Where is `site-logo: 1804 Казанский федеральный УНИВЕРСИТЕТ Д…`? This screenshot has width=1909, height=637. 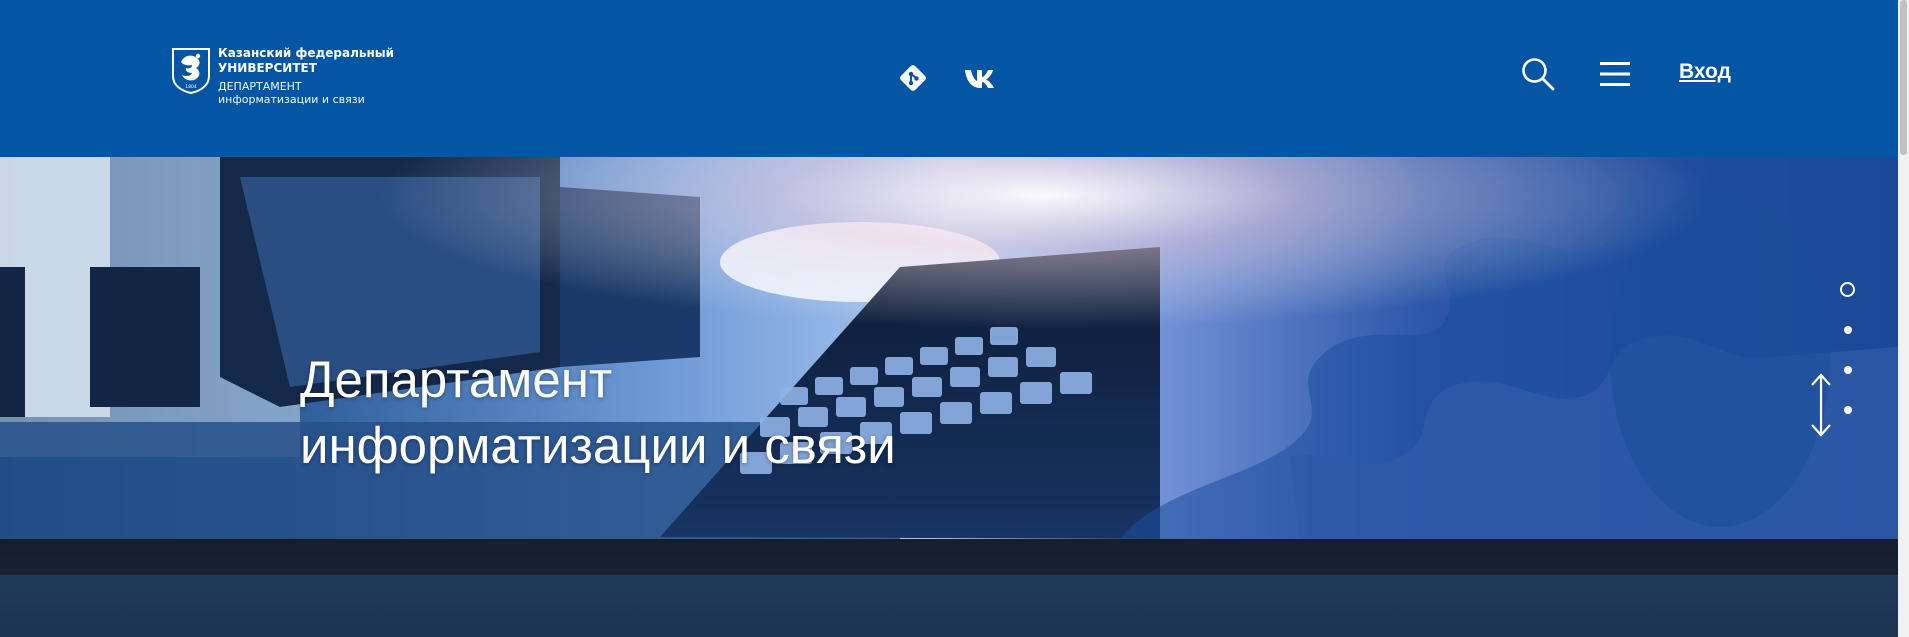 site-logo: 1804 Казанский федеральный УНИВЕРСИТЕТ Д… is located at coordinates (282, 78).